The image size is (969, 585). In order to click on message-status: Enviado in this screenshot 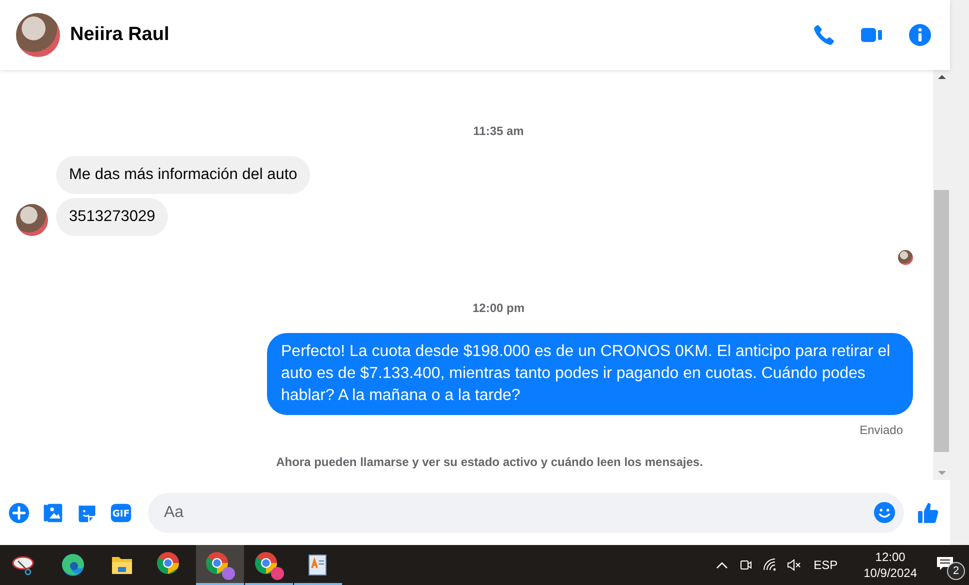, I will do `click(881, 430)`.